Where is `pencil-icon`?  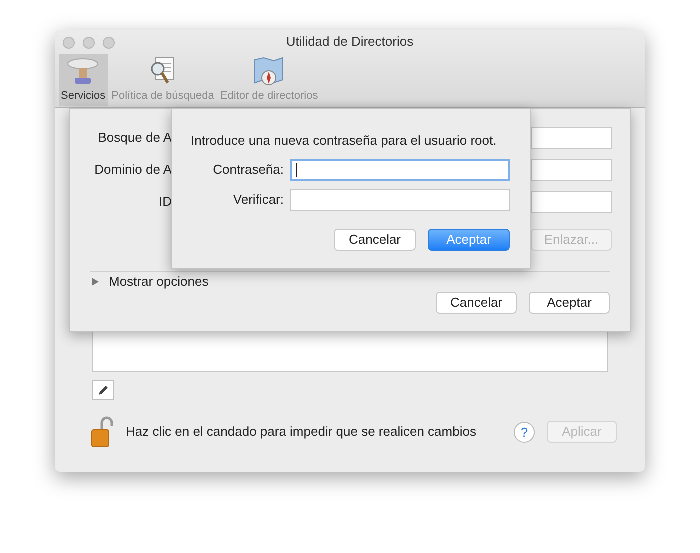 pencil-icon is located at coordinates (103, 390).